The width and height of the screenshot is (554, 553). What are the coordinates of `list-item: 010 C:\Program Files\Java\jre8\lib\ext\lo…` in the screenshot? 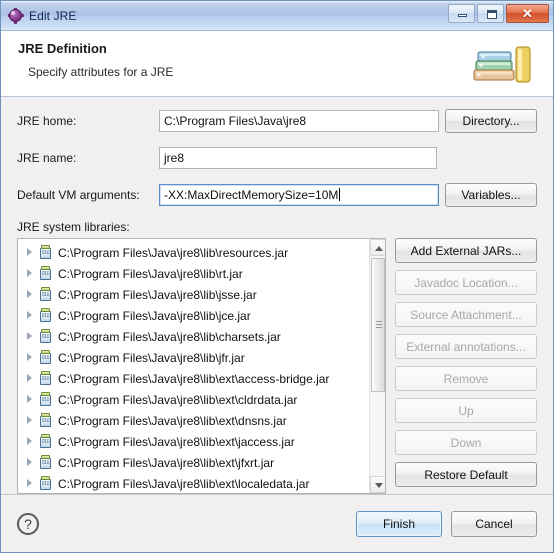 It's located at (193, 483).